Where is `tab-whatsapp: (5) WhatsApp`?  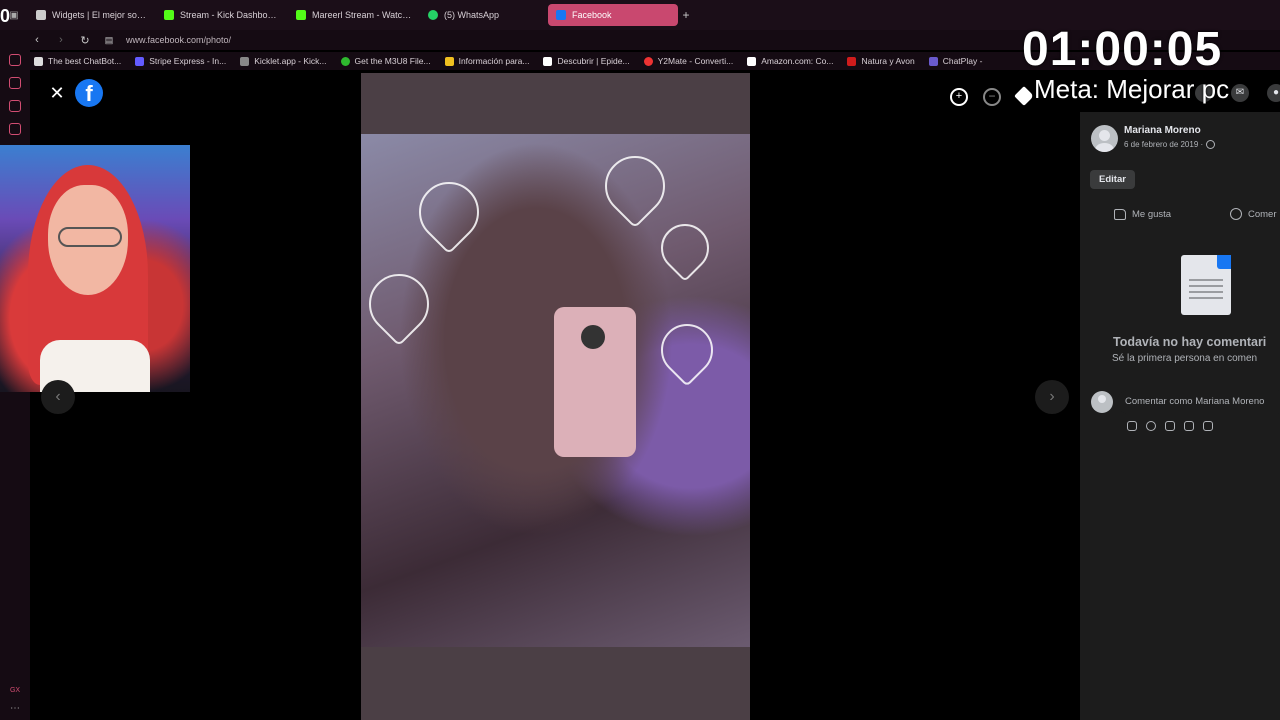
tab-whatsapp: (5) WhatsApp is located at coordinates (484, 15).